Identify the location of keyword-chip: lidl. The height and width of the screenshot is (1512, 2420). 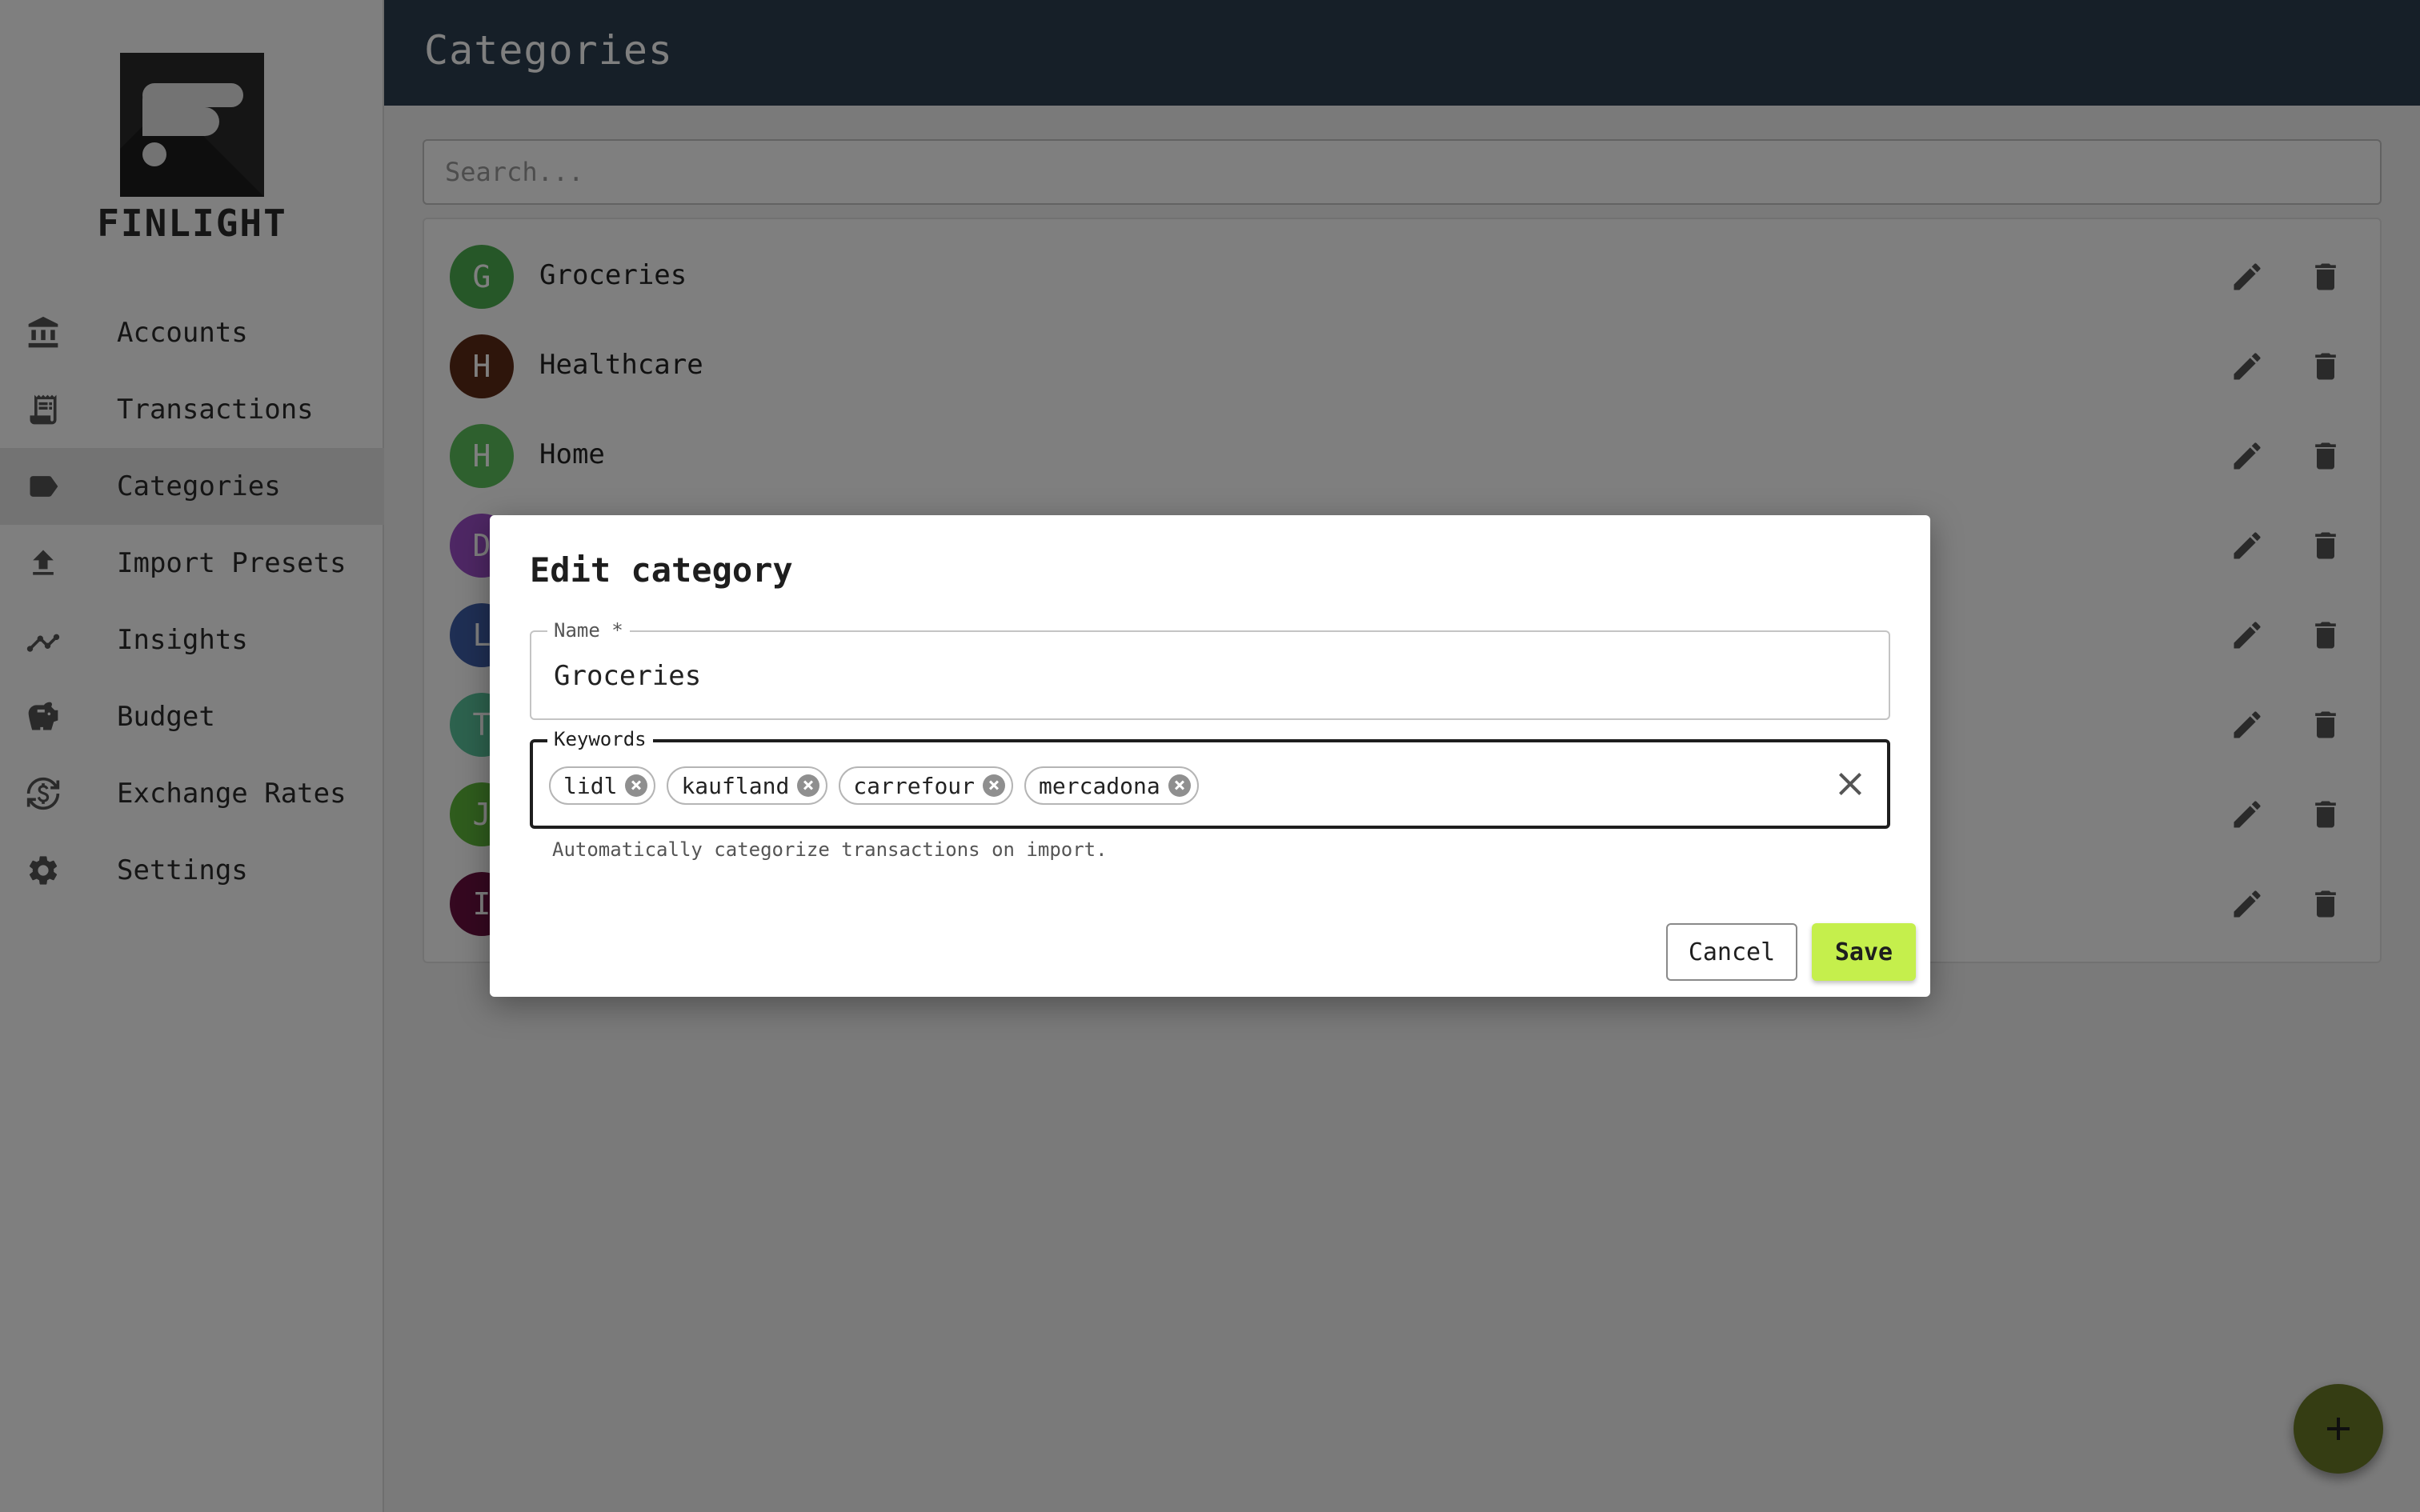
(602, 785).